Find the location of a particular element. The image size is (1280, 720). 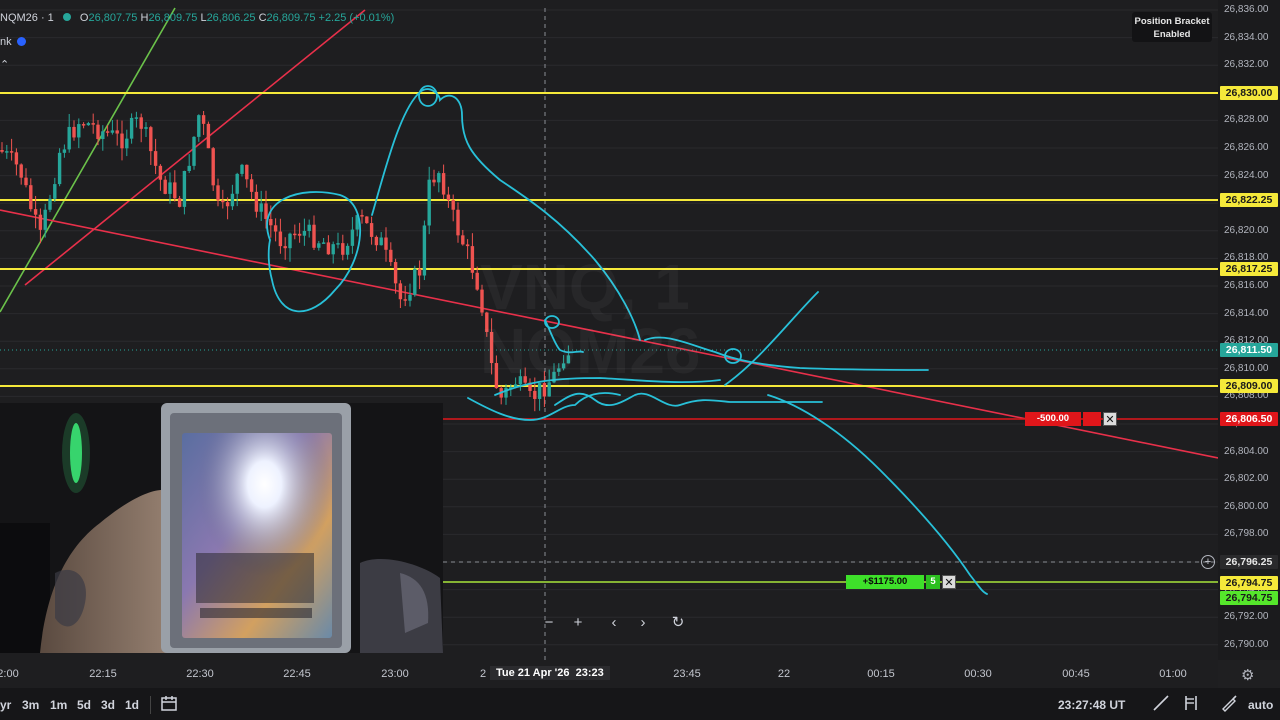

brush-icon is located at coordinates (1229, 705).